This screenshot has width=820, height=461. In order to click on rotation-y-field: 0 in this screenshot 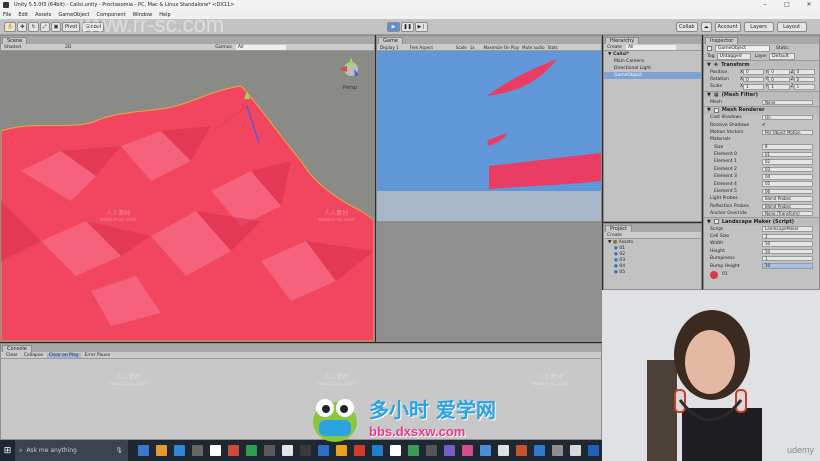, I will do `click(779, 79)`.